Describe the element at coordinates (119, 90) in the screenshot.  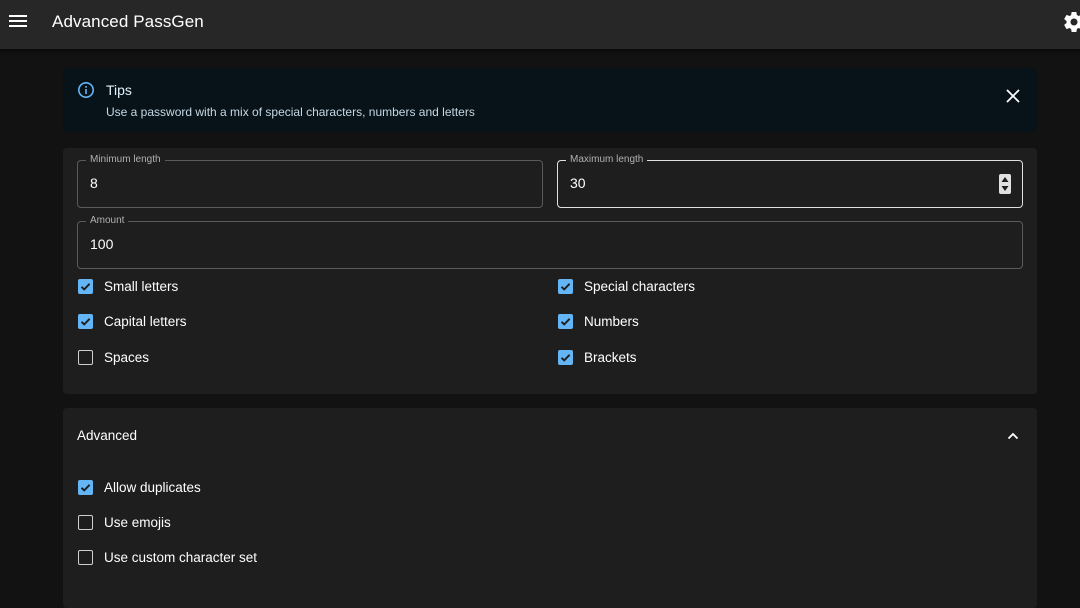
I see `tips-title: Tips` at that location.